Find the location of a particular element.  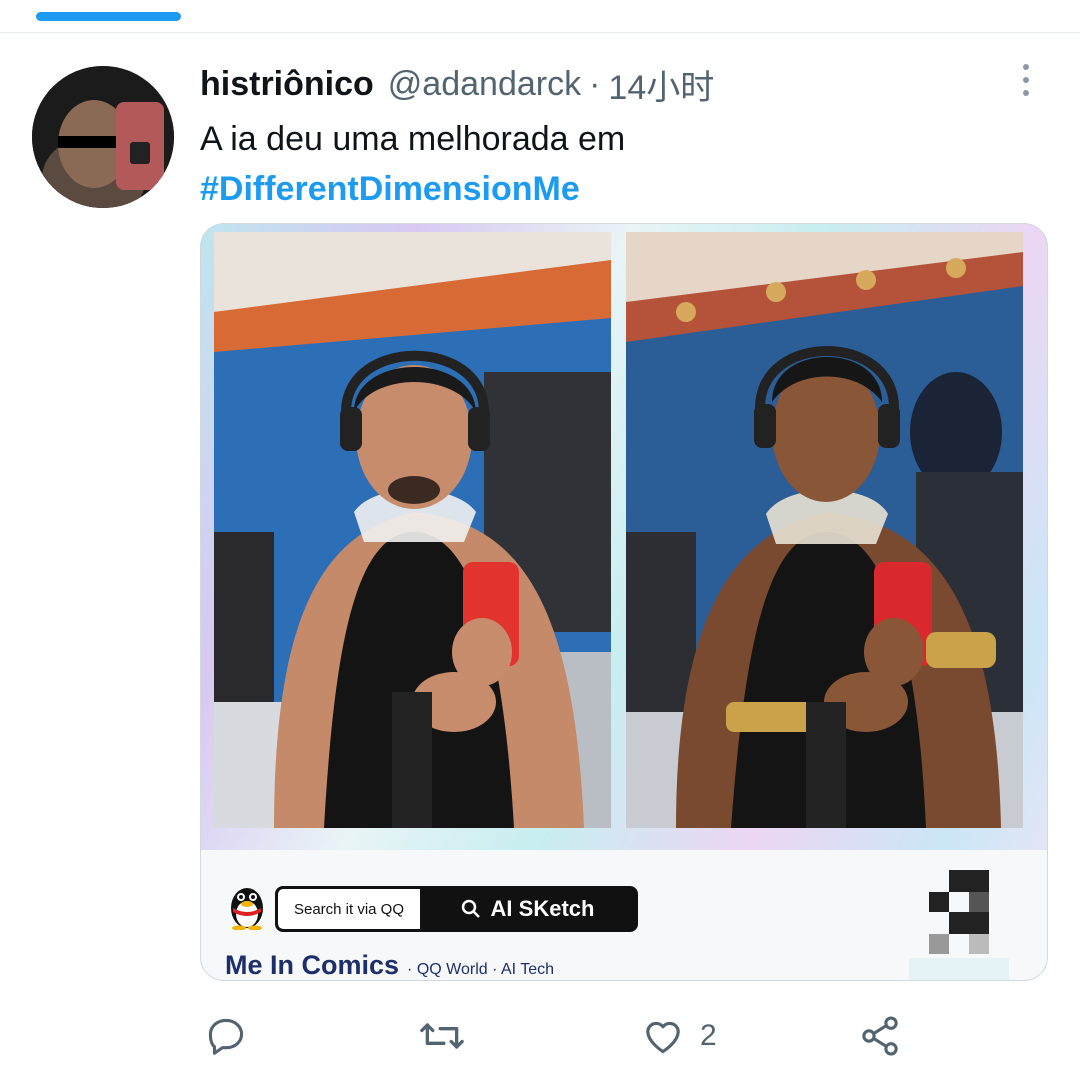

brand-line: Me In Comics · QQ World · AI Tech is located at coordinates (390, 965).